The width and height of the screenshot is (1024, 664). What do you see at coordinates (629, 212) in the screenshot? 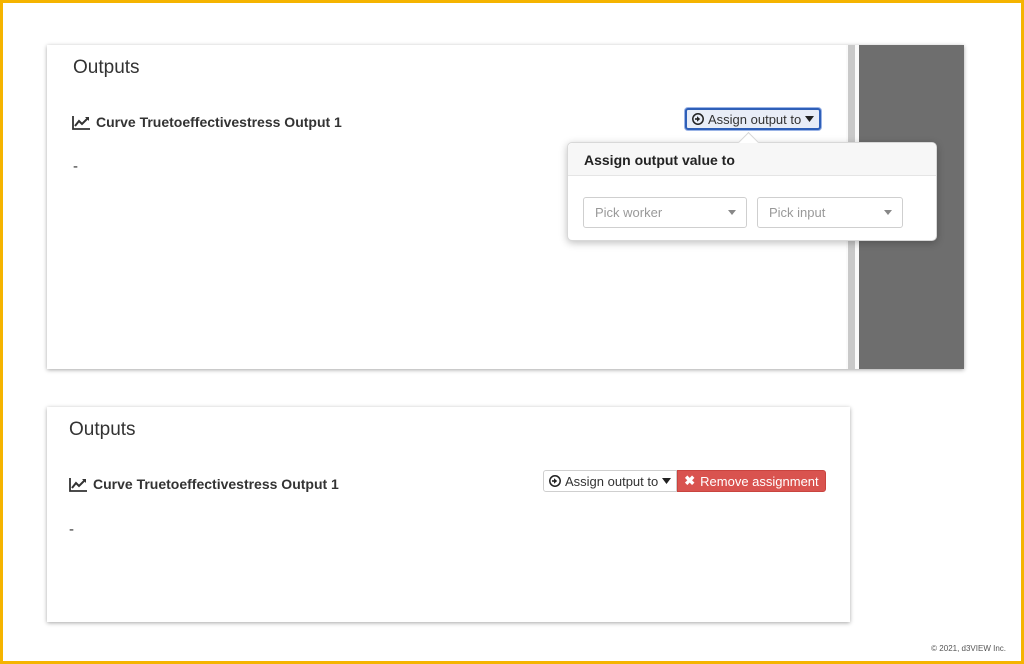
I see `pick-worker-placeholder: Pick worker` at bounding box center [629, 212].